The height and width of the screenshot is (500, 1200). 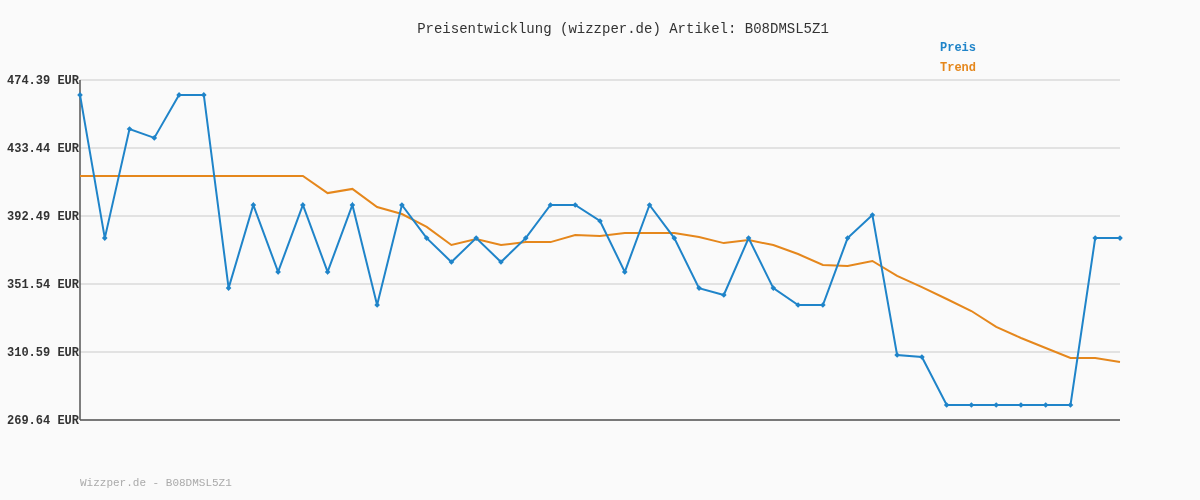 I want to click on legend-label: Preis, so click(x=958, y=48).